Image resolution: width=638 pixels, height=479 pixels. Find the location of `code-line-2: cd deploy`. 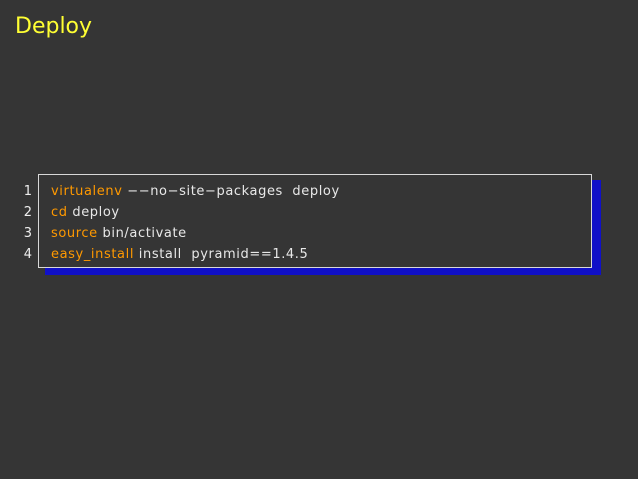

code-line-2: cd deploy is located at coordinates (85, 212).